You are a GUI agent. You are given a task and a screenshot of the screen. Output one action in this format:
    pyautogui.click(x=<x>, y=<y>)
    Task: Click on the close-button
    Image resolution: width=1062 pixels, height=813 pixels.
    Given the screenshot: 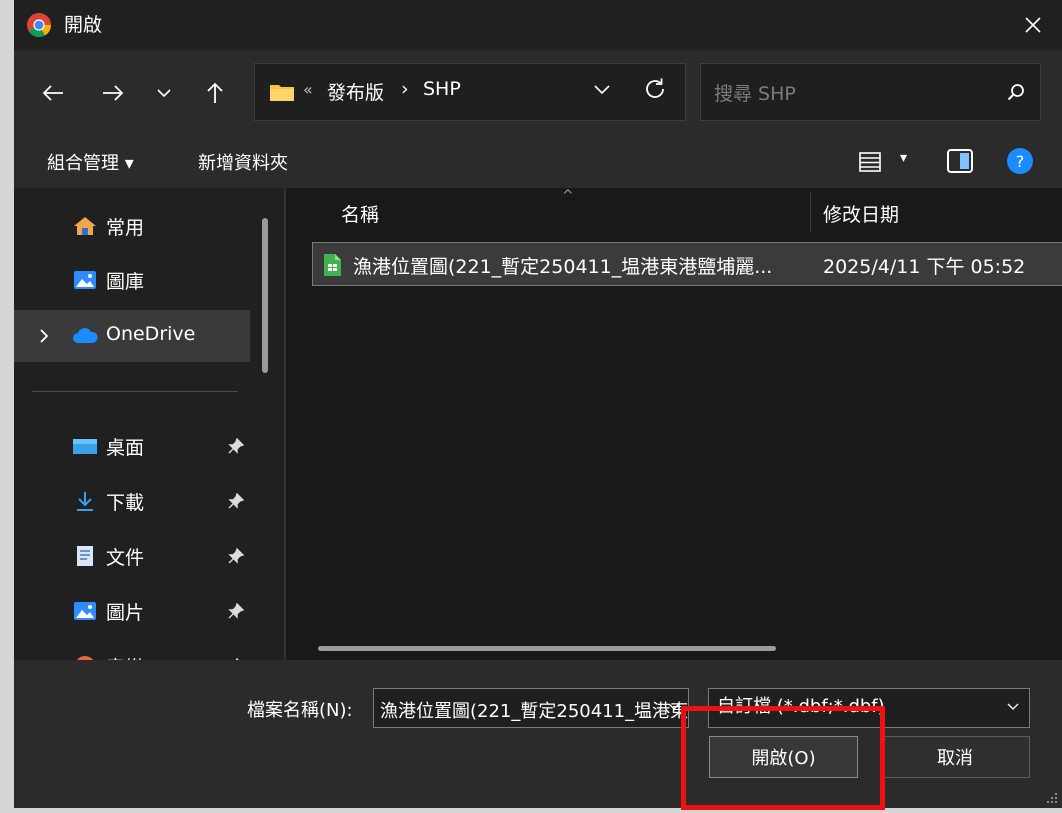 What is the action you would take?
    pyautogui.click(x=1033, y=25)
    